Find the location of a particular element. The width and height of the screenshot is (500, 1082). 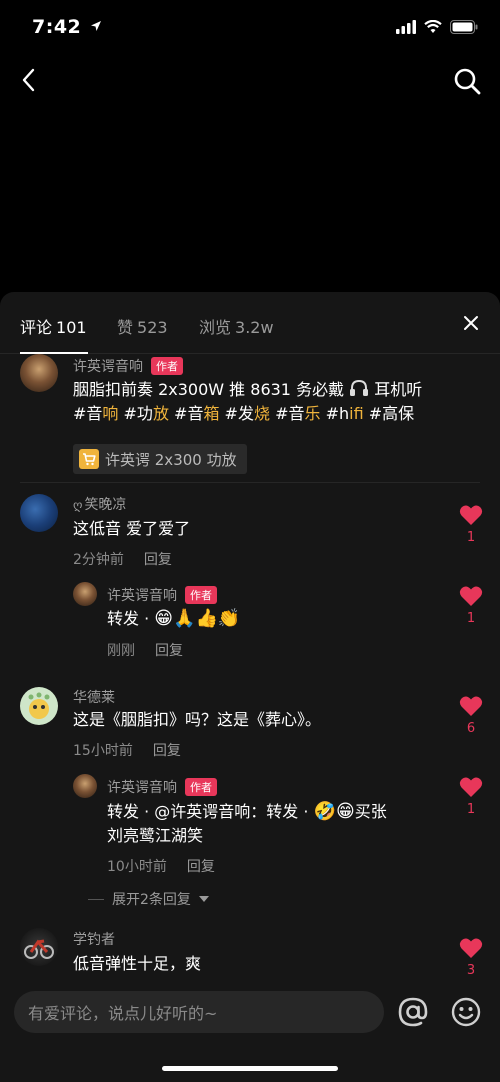

cart-icon is located at coordinates (89, 459).